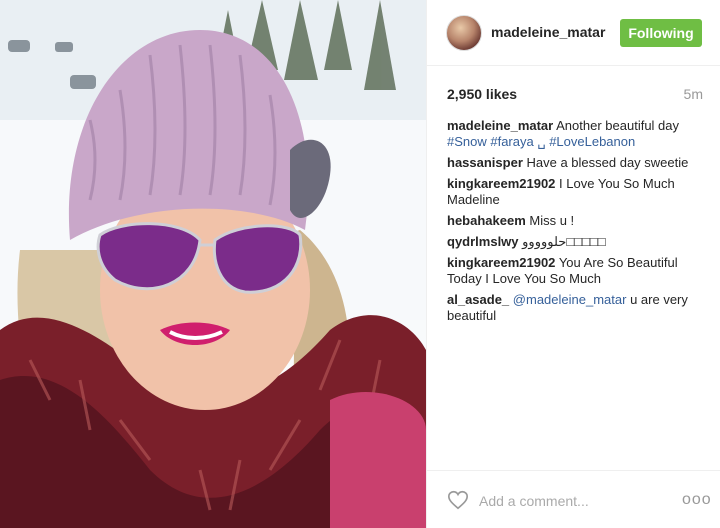 The image size is (720, 528). I want to click on comment-item: qydrlmslwy حلووووو□□□□□, so click(578, 242).